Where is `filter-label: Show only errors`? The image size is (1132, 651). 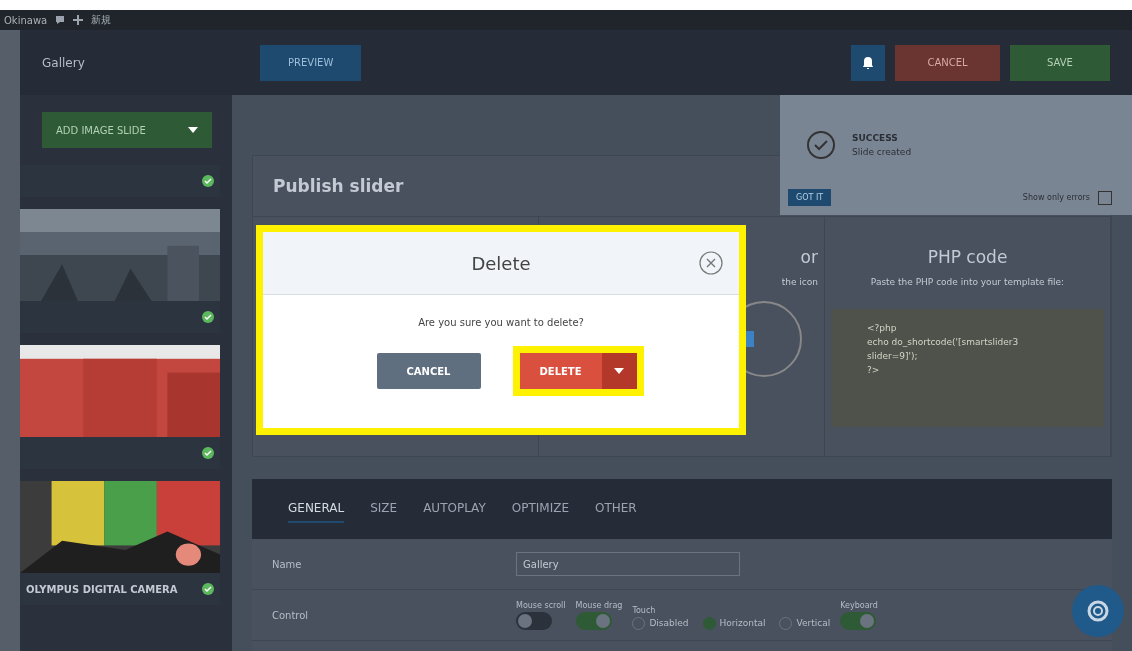
filter-label: Show only errors is located at coordinates (1056, 197).